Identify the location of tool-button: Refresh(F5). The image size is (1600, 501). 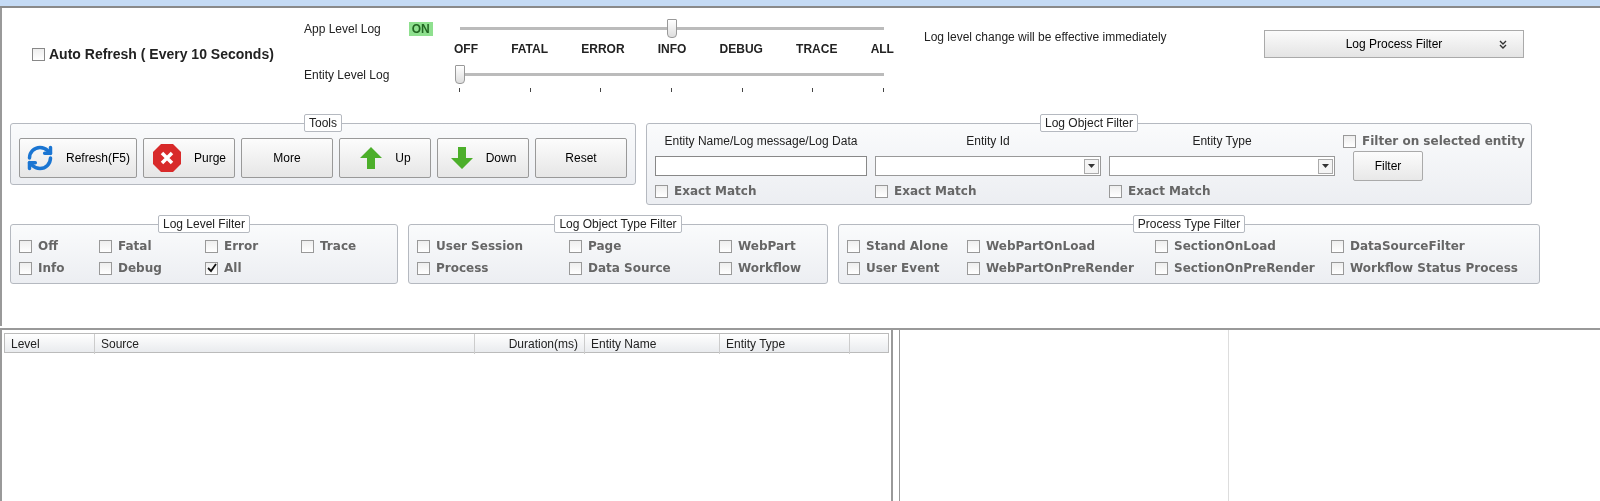
(78, 158).